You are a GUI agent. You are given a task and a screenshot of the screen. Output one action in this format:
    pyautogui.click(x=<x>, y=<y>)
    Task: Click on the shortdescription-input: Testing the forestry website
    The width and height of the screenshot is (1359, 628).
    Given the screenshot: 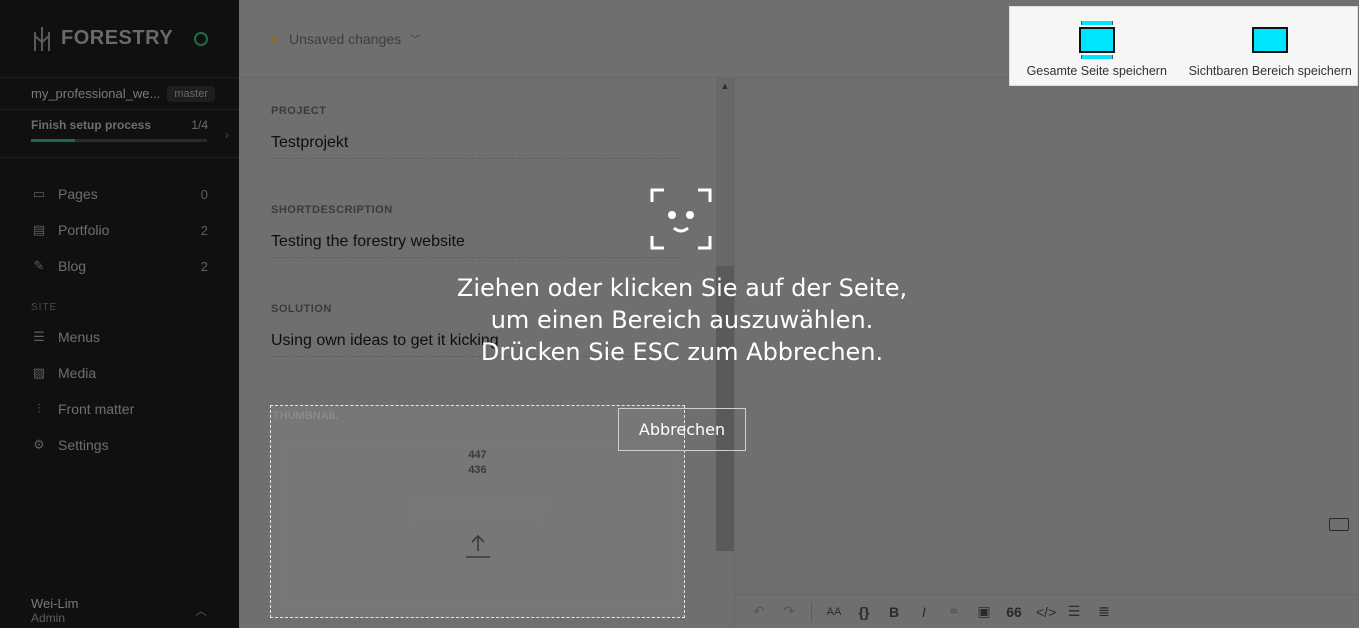 What is the action you would take?
    pyautogui.click(x=476, y=245)
    